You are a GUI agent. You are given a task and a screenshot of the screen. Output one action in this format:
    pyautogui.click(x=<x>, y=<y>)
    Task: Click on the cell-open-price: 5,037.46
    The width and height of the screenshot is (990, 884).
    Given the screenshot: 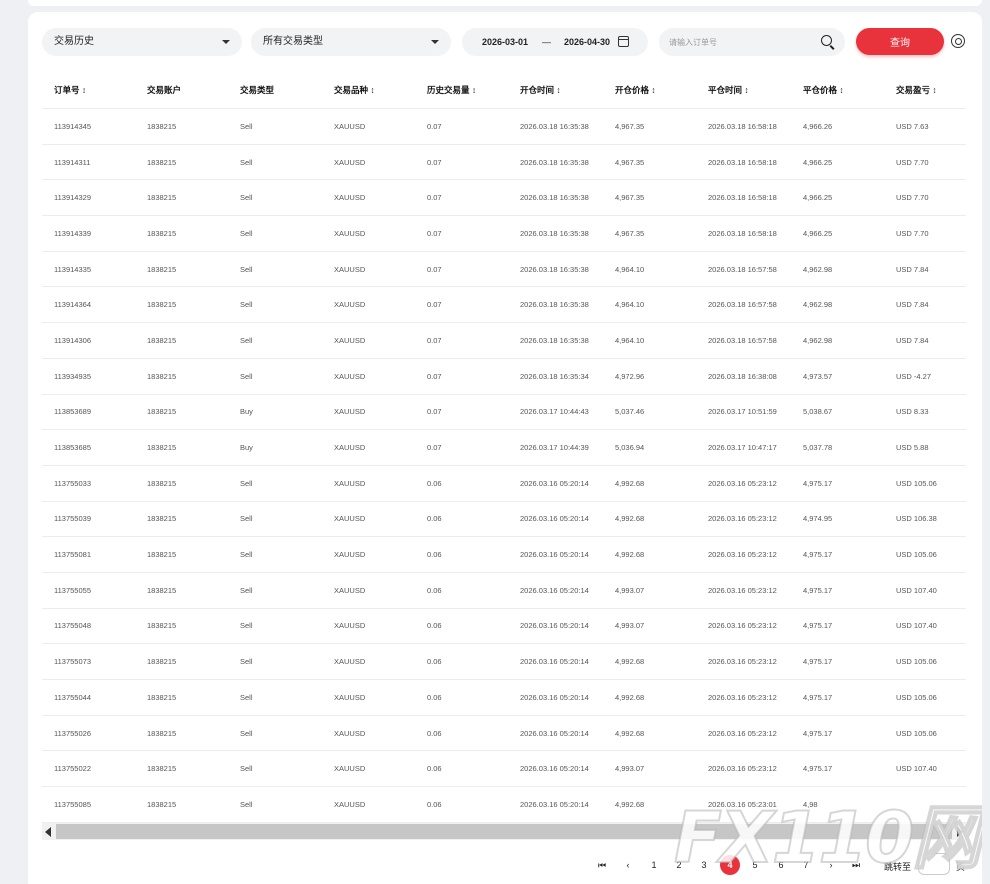 What is the action you would take?
    pyautogui.click(x=630, y=412)
    